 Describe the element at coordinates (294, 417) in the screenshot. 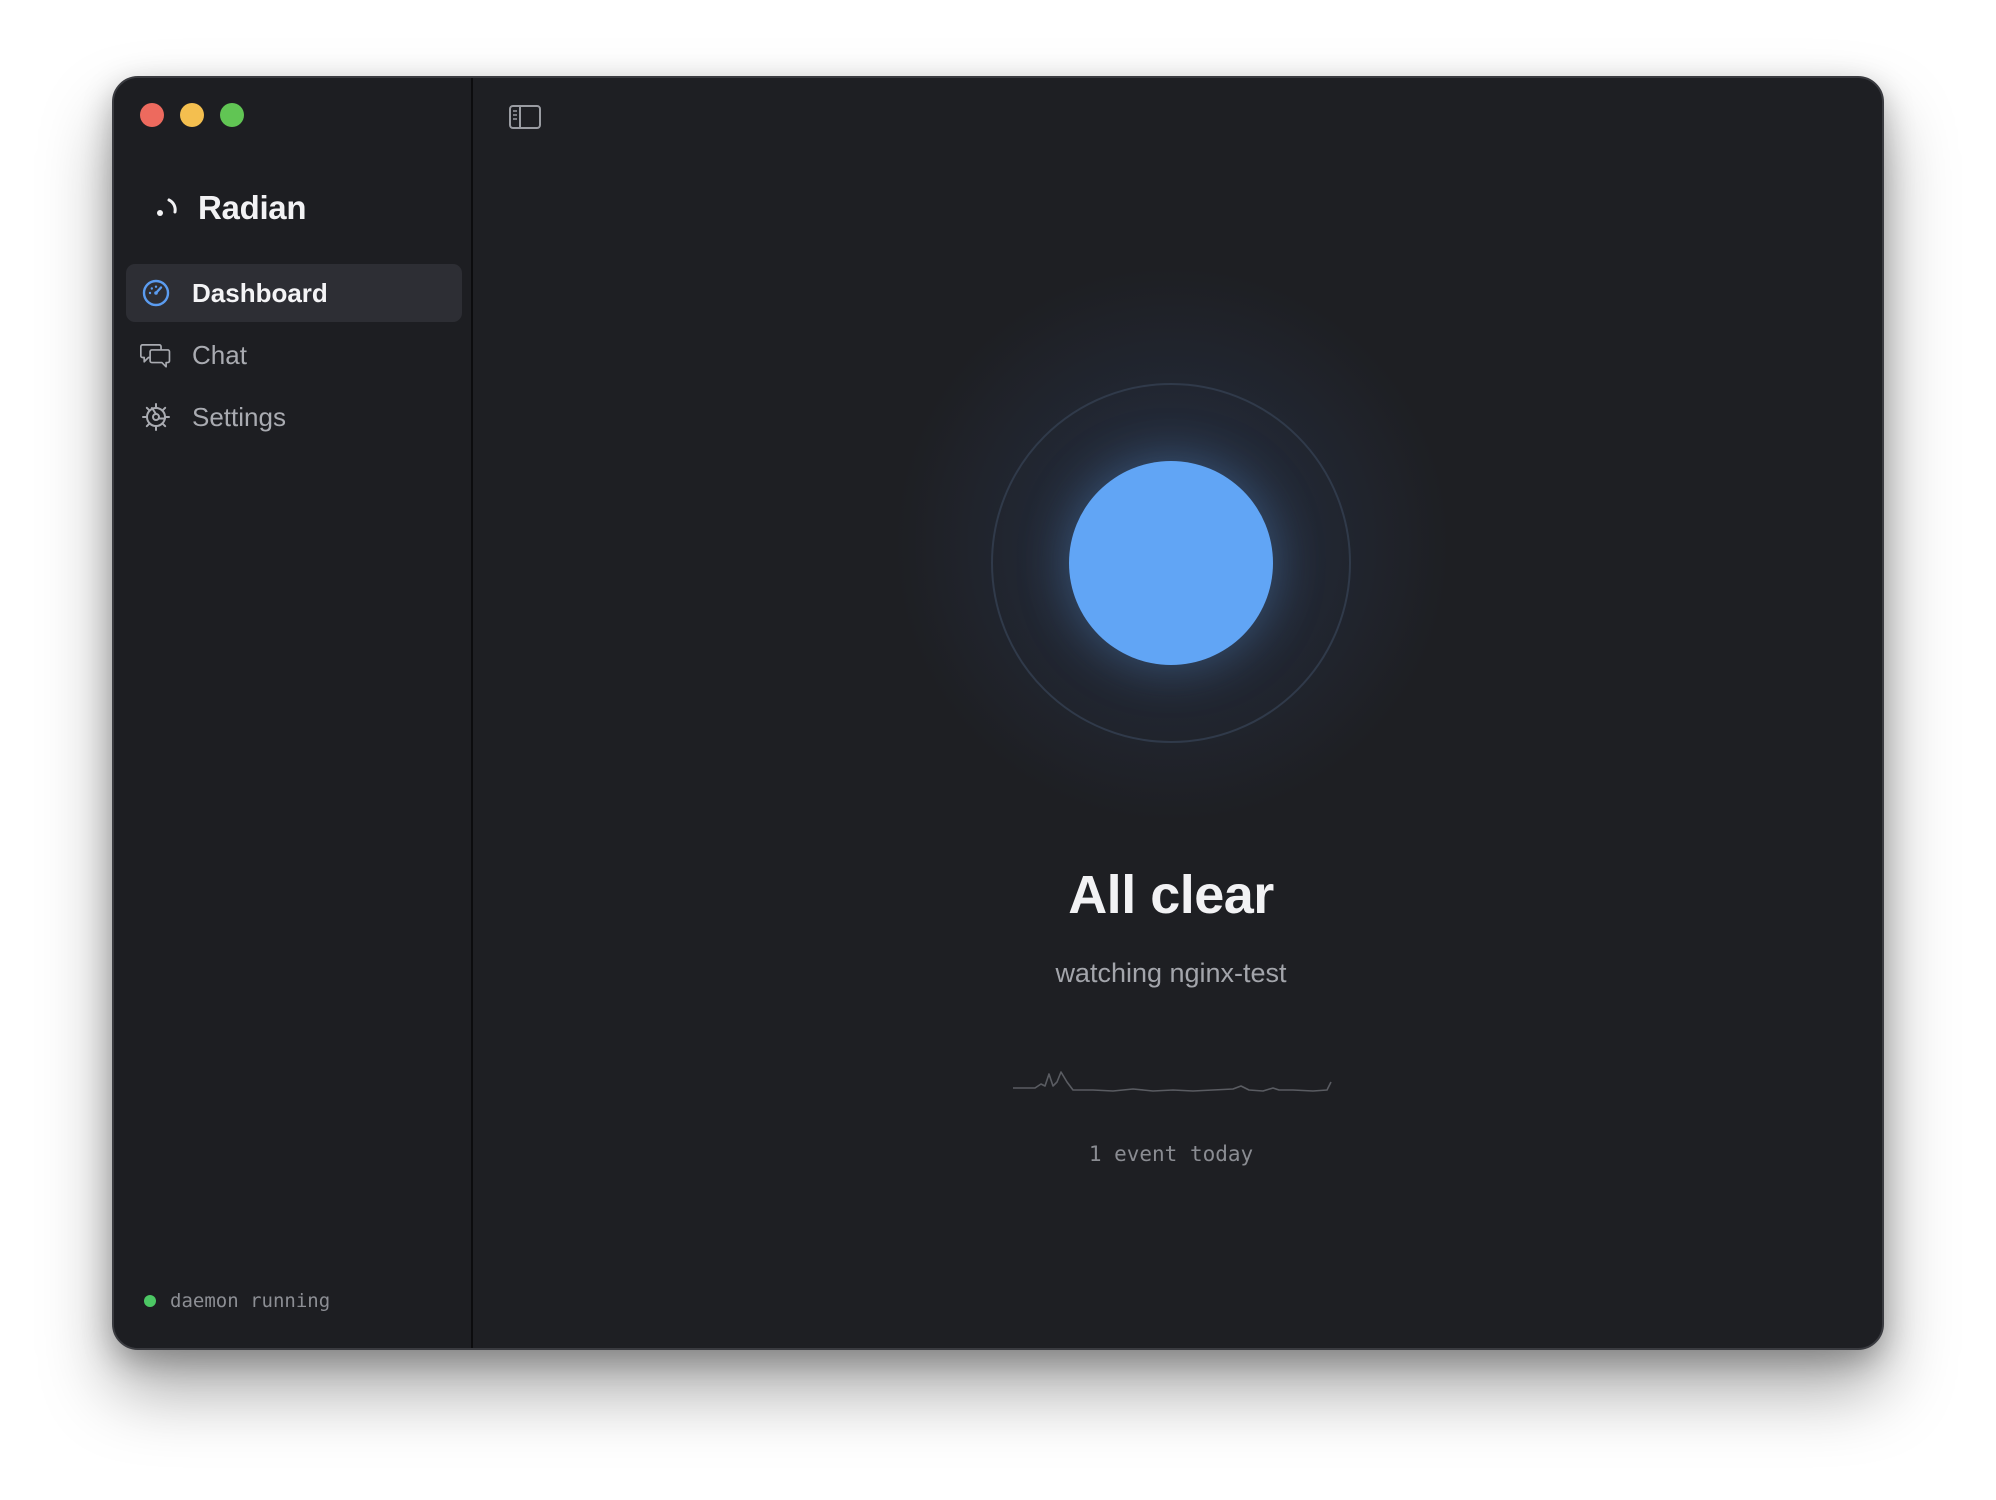

I see `sidebar-item-settings: Settings` at that location.